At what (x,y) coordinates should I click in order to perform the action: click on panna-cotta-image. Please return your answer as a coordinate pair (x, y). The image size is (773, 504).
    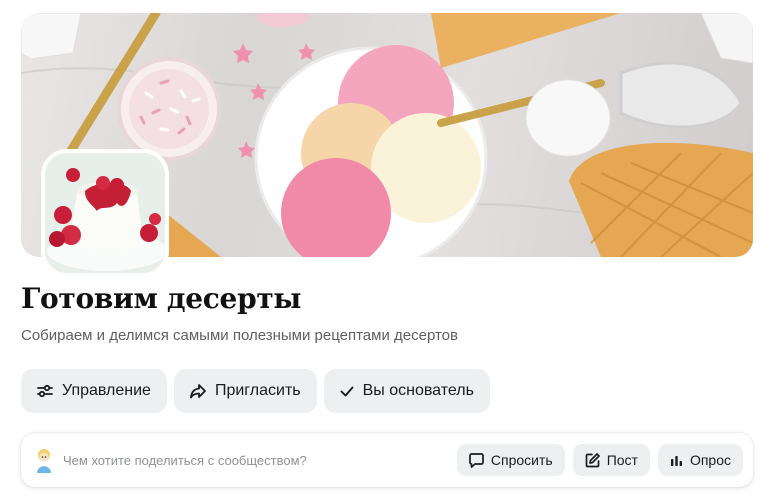
    Looking at the image, I should click on (105, 213).